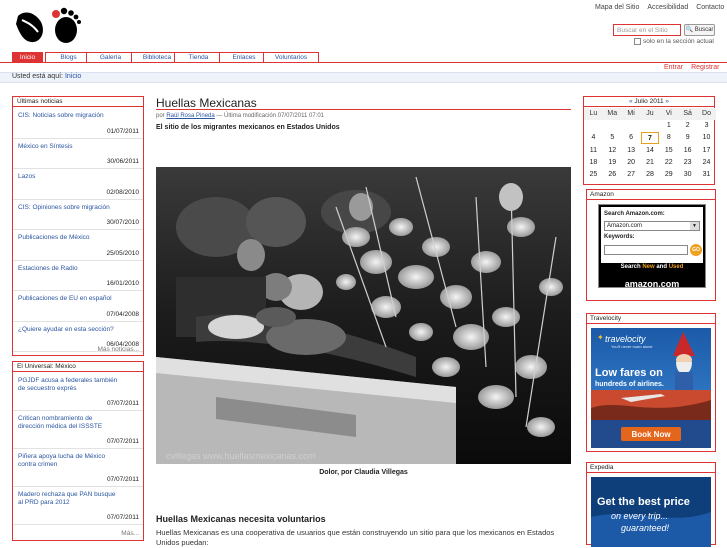  I want to click on news-item-link: México en Síntesis, so click(68, 147).